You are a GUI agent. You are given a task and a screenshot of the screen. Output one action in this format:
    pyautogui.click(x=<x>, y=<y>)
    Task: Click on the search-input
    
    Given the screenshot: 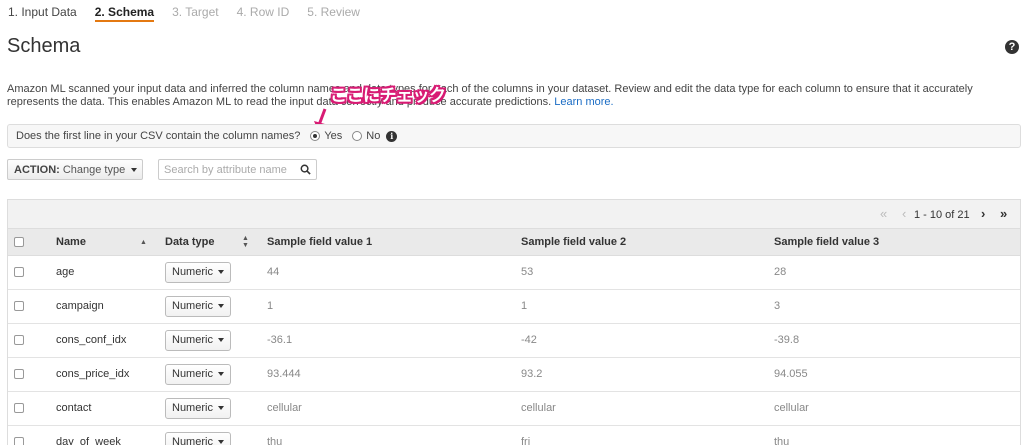 What is the action you would take?
    pyautogui.click(x=229, y=169)
    